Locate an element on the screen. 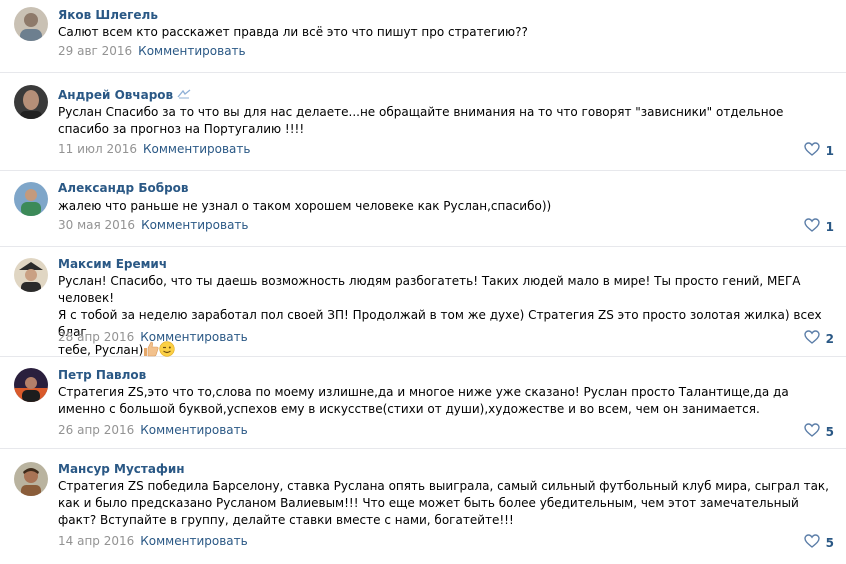  comment-author: Андрей Овчаров is located at coordinates (124, 95).